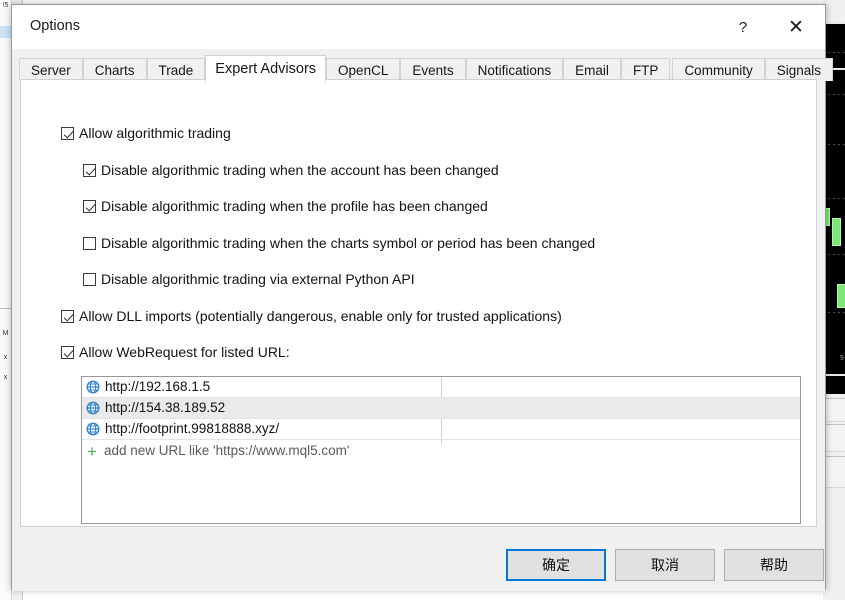  What do you see at coordinates (665, 565) in the screenshot?
I see `cancel-button: 取消` at bounding box center [665, 565].